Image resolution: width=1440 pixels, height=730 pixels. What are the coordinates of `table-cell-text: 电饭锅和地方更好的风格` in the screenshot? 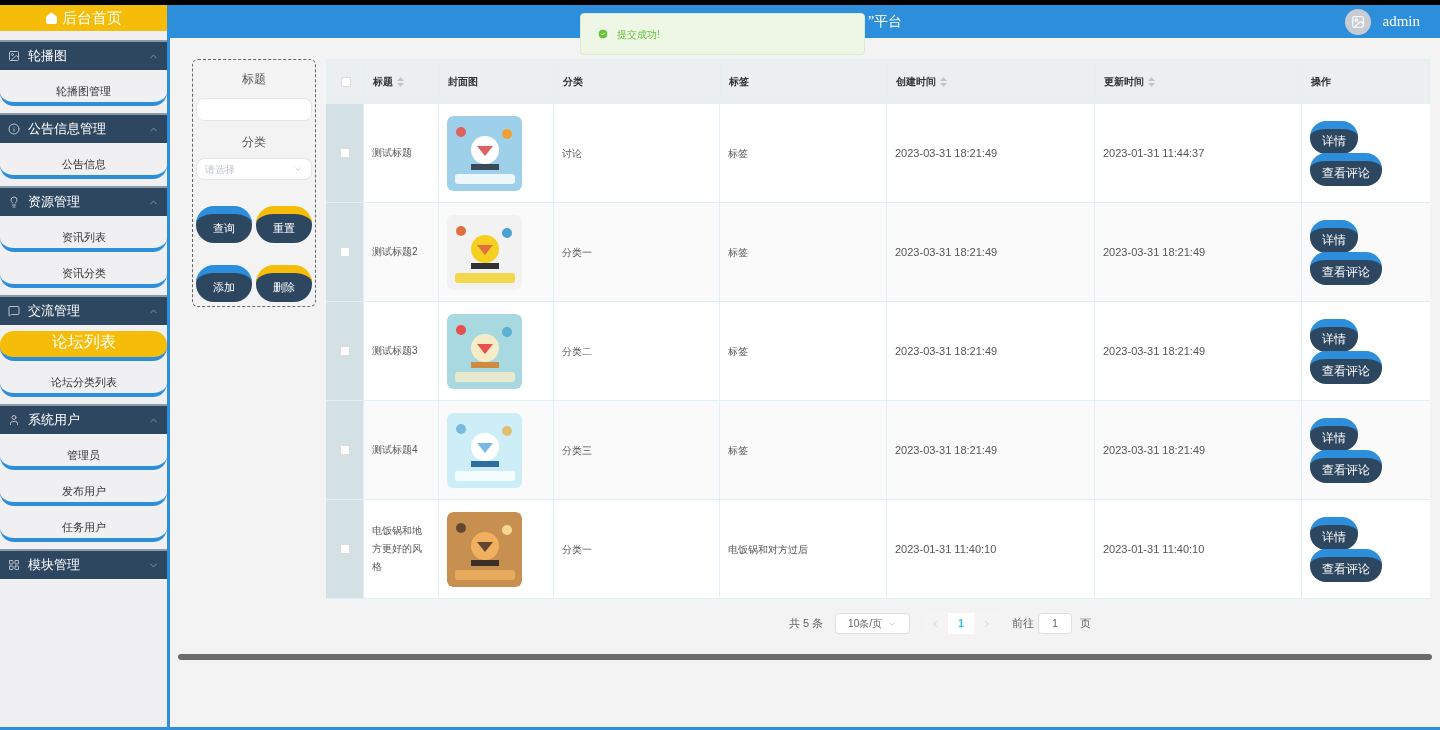 It's located at (397, 549).